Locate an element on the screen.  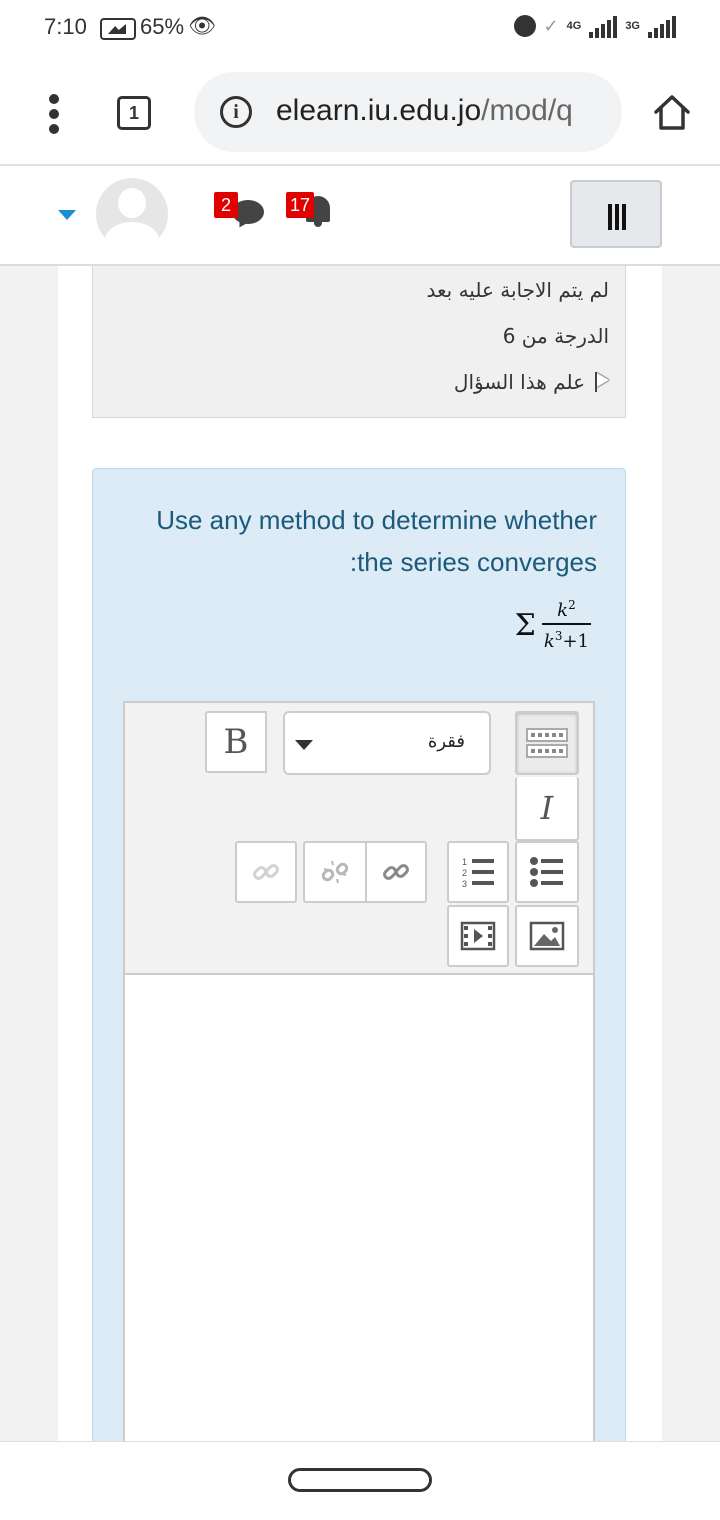
status-right: ✓ 4G 3G is located at coordinates (594, 26).